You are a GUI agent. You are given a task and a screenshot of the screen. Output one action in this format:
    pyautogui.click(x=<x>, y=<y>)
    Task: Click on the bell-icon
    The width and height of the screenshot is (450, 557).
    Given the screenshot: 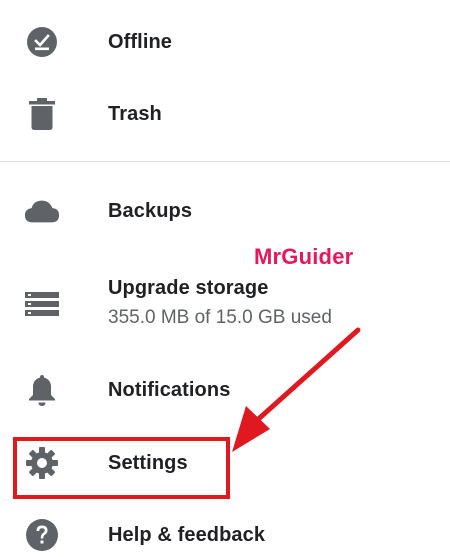 What is the action you would take?
    pyautogui.click(x=42, y=390)
    